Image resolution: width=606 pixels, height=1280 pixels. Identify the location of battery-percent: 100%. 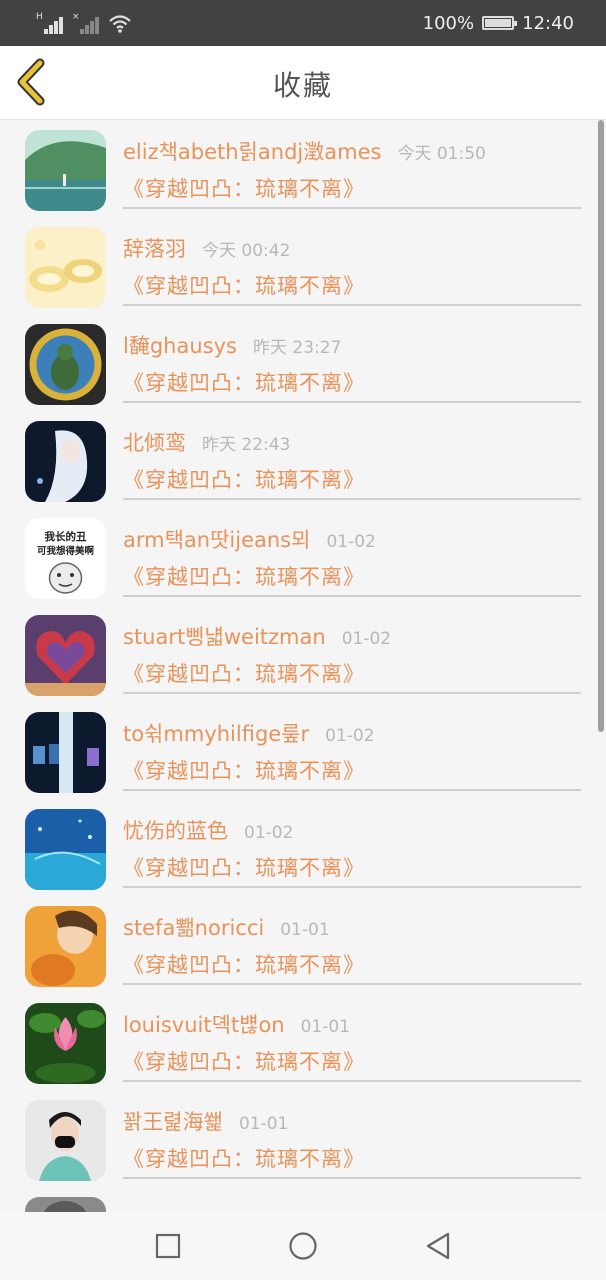
(448, 23).